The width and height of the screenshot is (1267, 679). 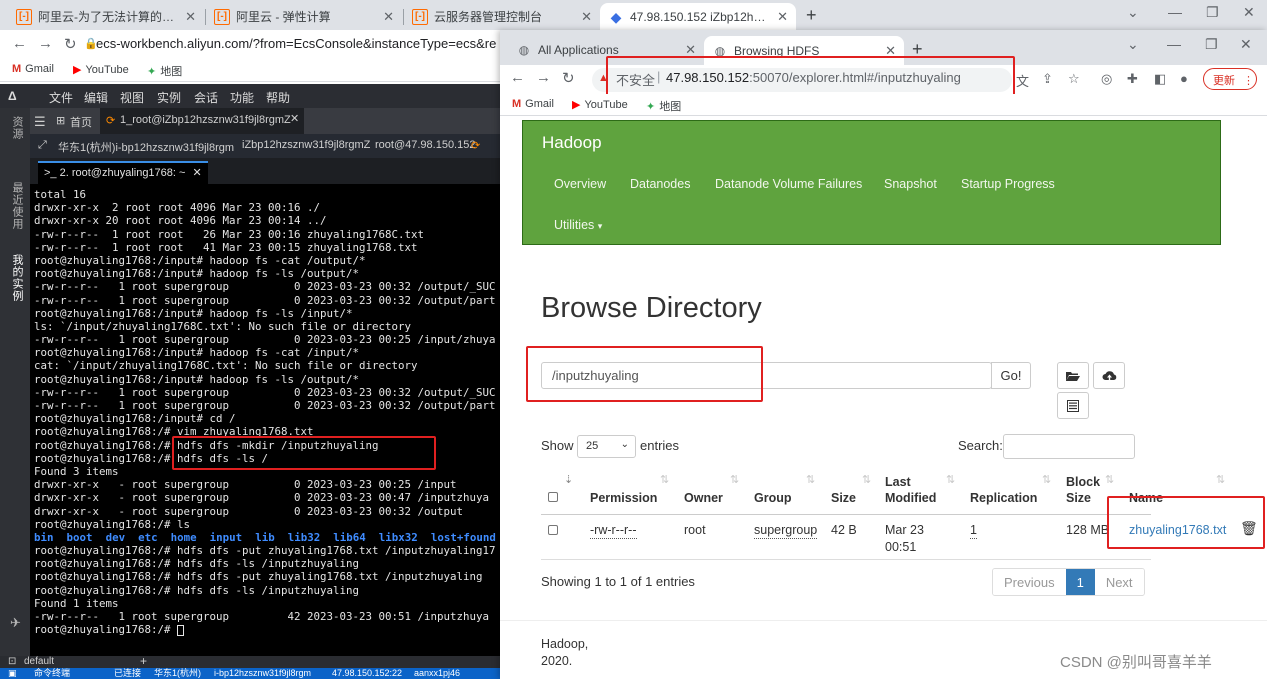 I want to click on rail-my-instances: 我的实例, so click(x=17, y=278).